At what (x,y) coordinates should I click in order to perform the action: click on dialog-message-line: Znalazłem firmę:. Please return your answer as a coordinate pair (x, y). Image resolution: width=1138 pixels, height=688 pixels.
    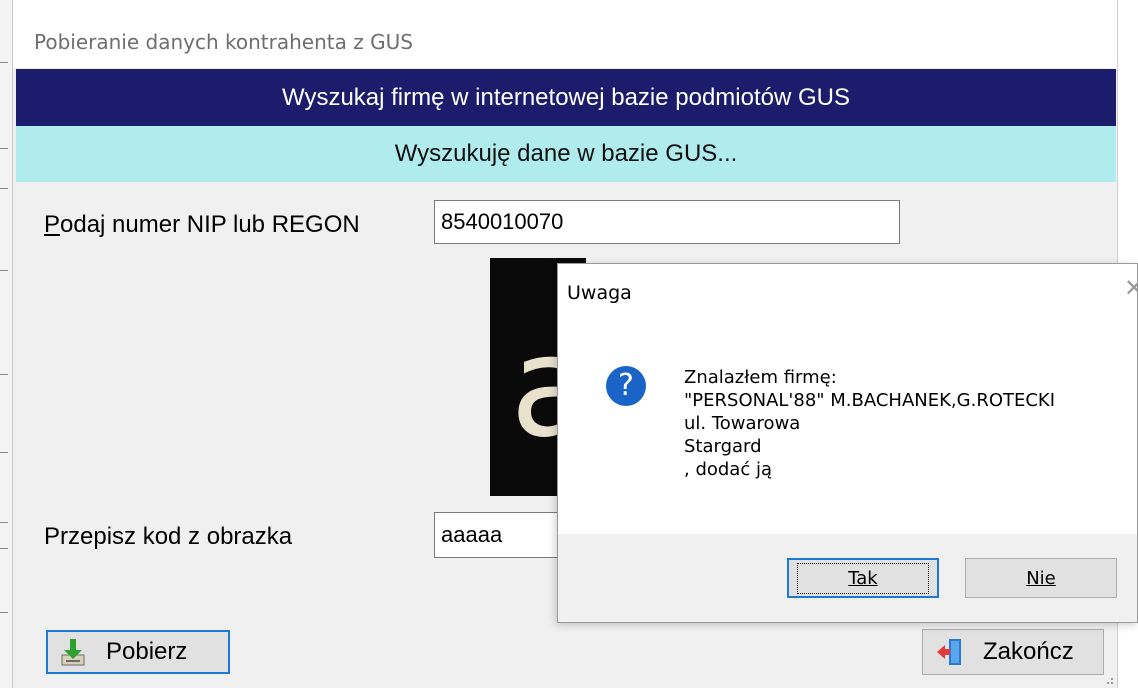
    Looking at the image, I should click on (760, 377).